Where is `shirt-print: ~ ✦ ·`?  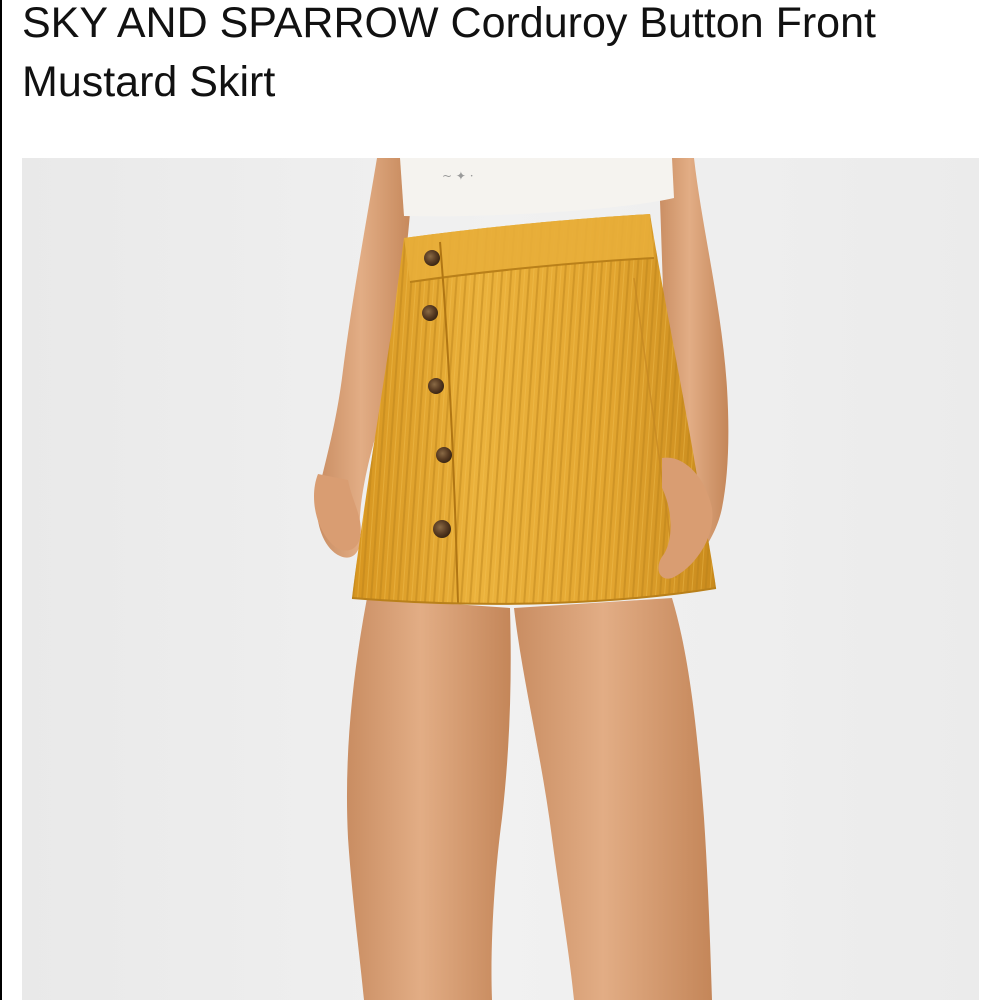
shirt-print: ~ ✦ · is located at coordinates (458, 176).